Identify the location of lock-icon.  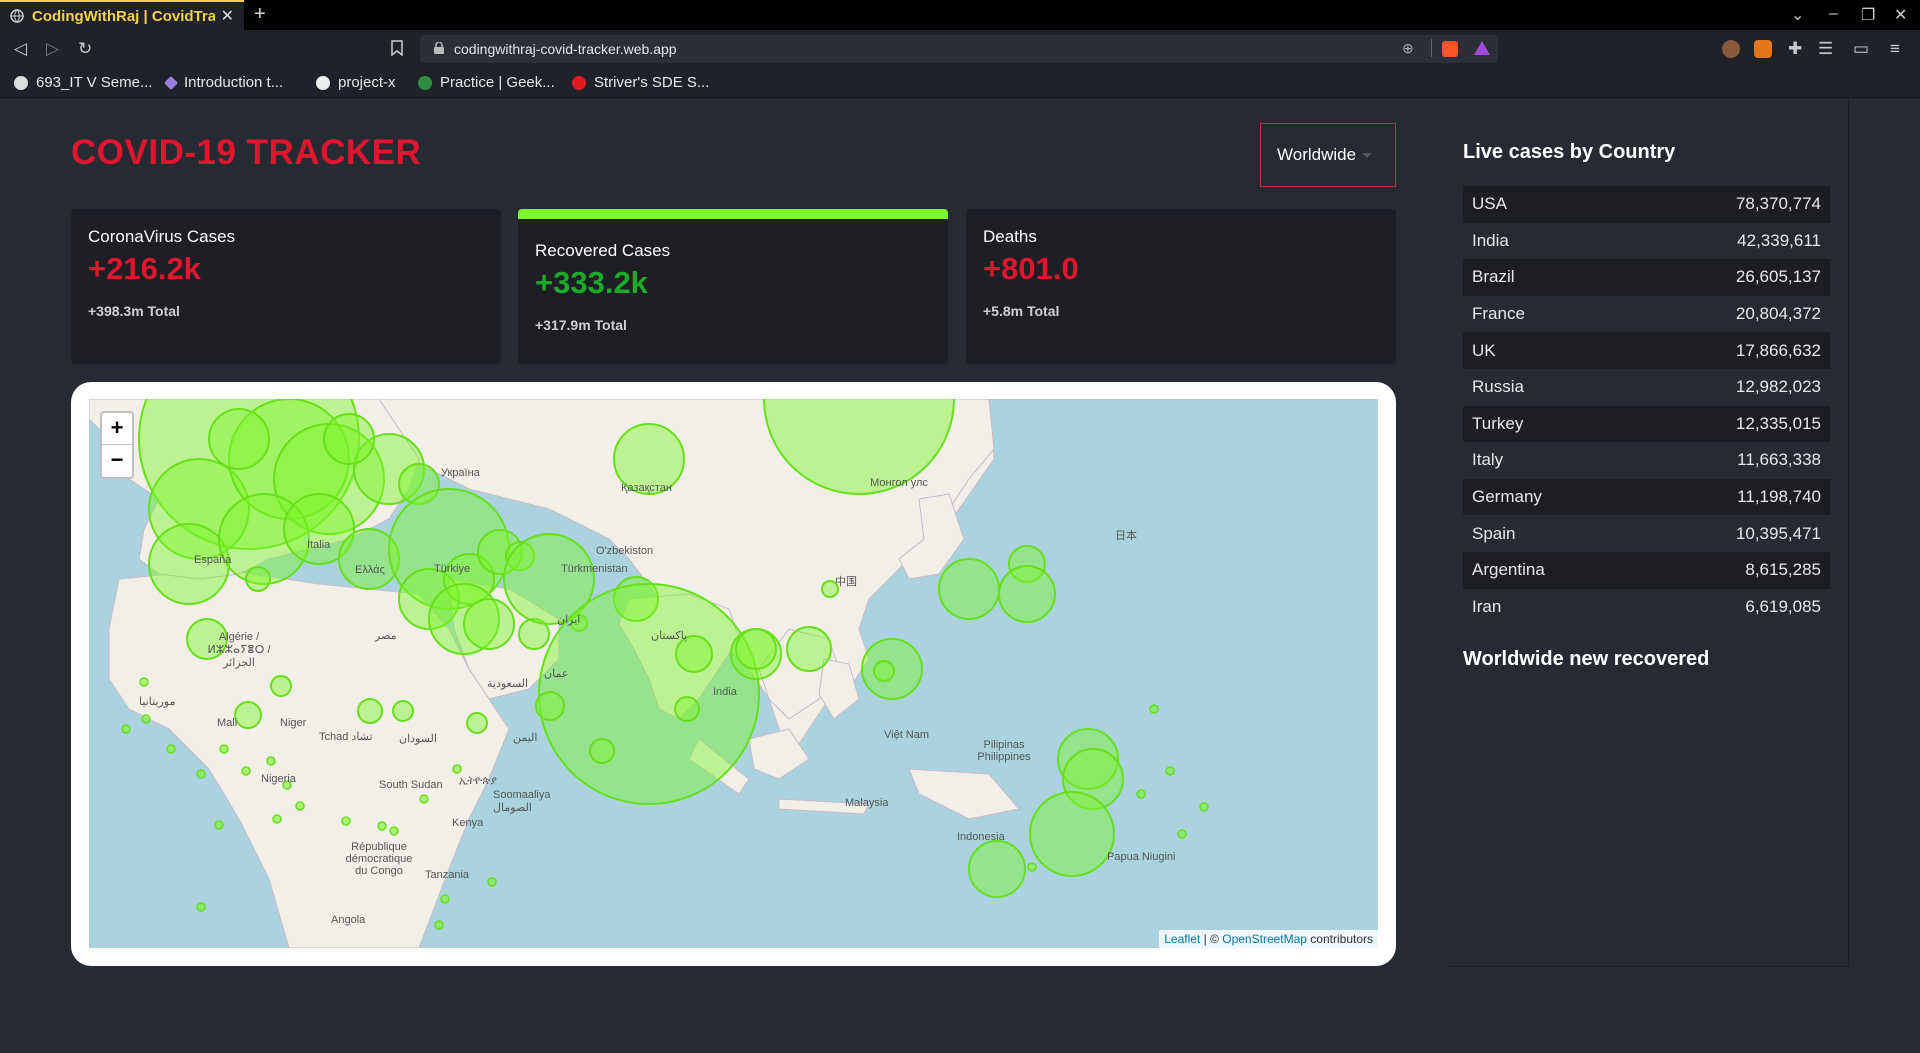
(439, 48).